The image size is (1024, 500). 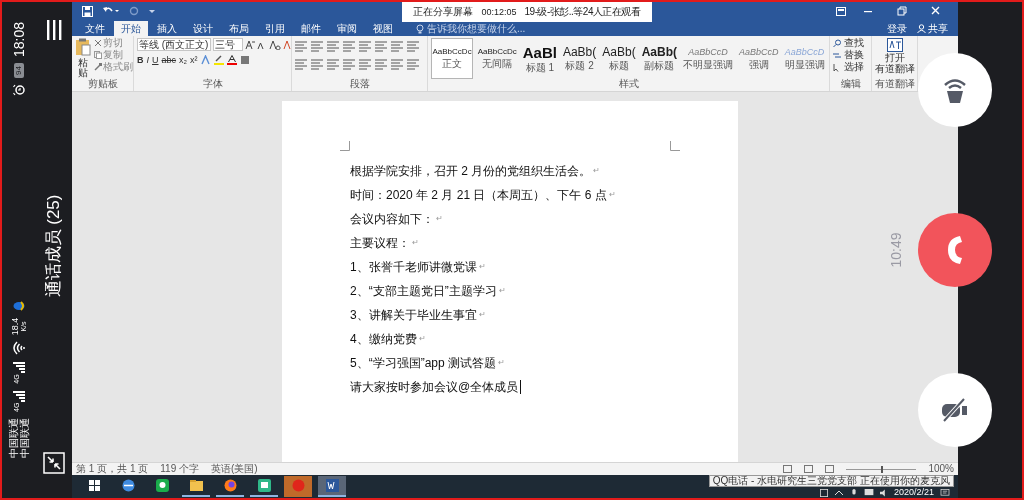 What do you see at coordinates (848, 67) in the screenshot?
I see `editing-action: 选择` at bounding box center [848, 67].